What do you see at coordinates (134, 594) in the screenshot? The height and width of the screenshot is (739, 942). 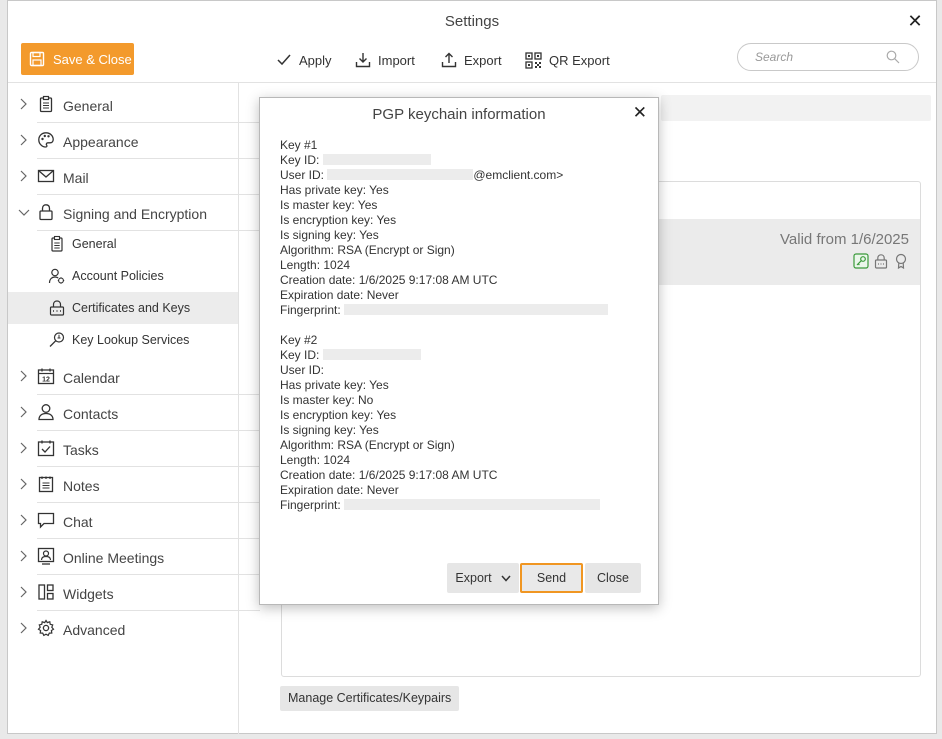 I see `sidebar-category-widgets: Widgets` at bounding box center [134, 594].